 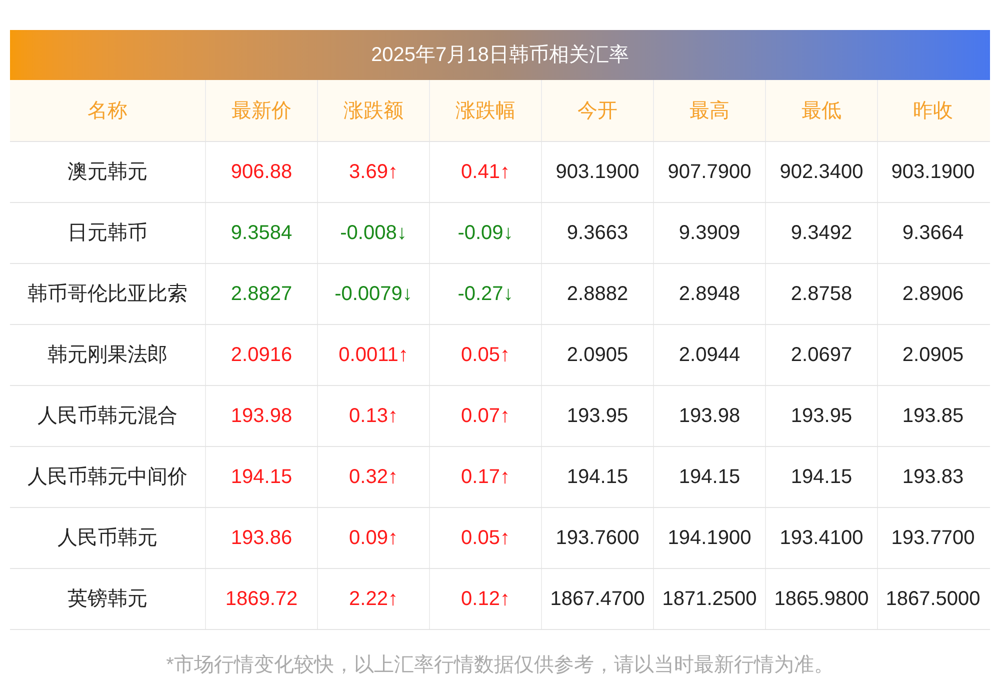 I want to click on table-cell-text: 9.3664, so click(x=933, y=233).